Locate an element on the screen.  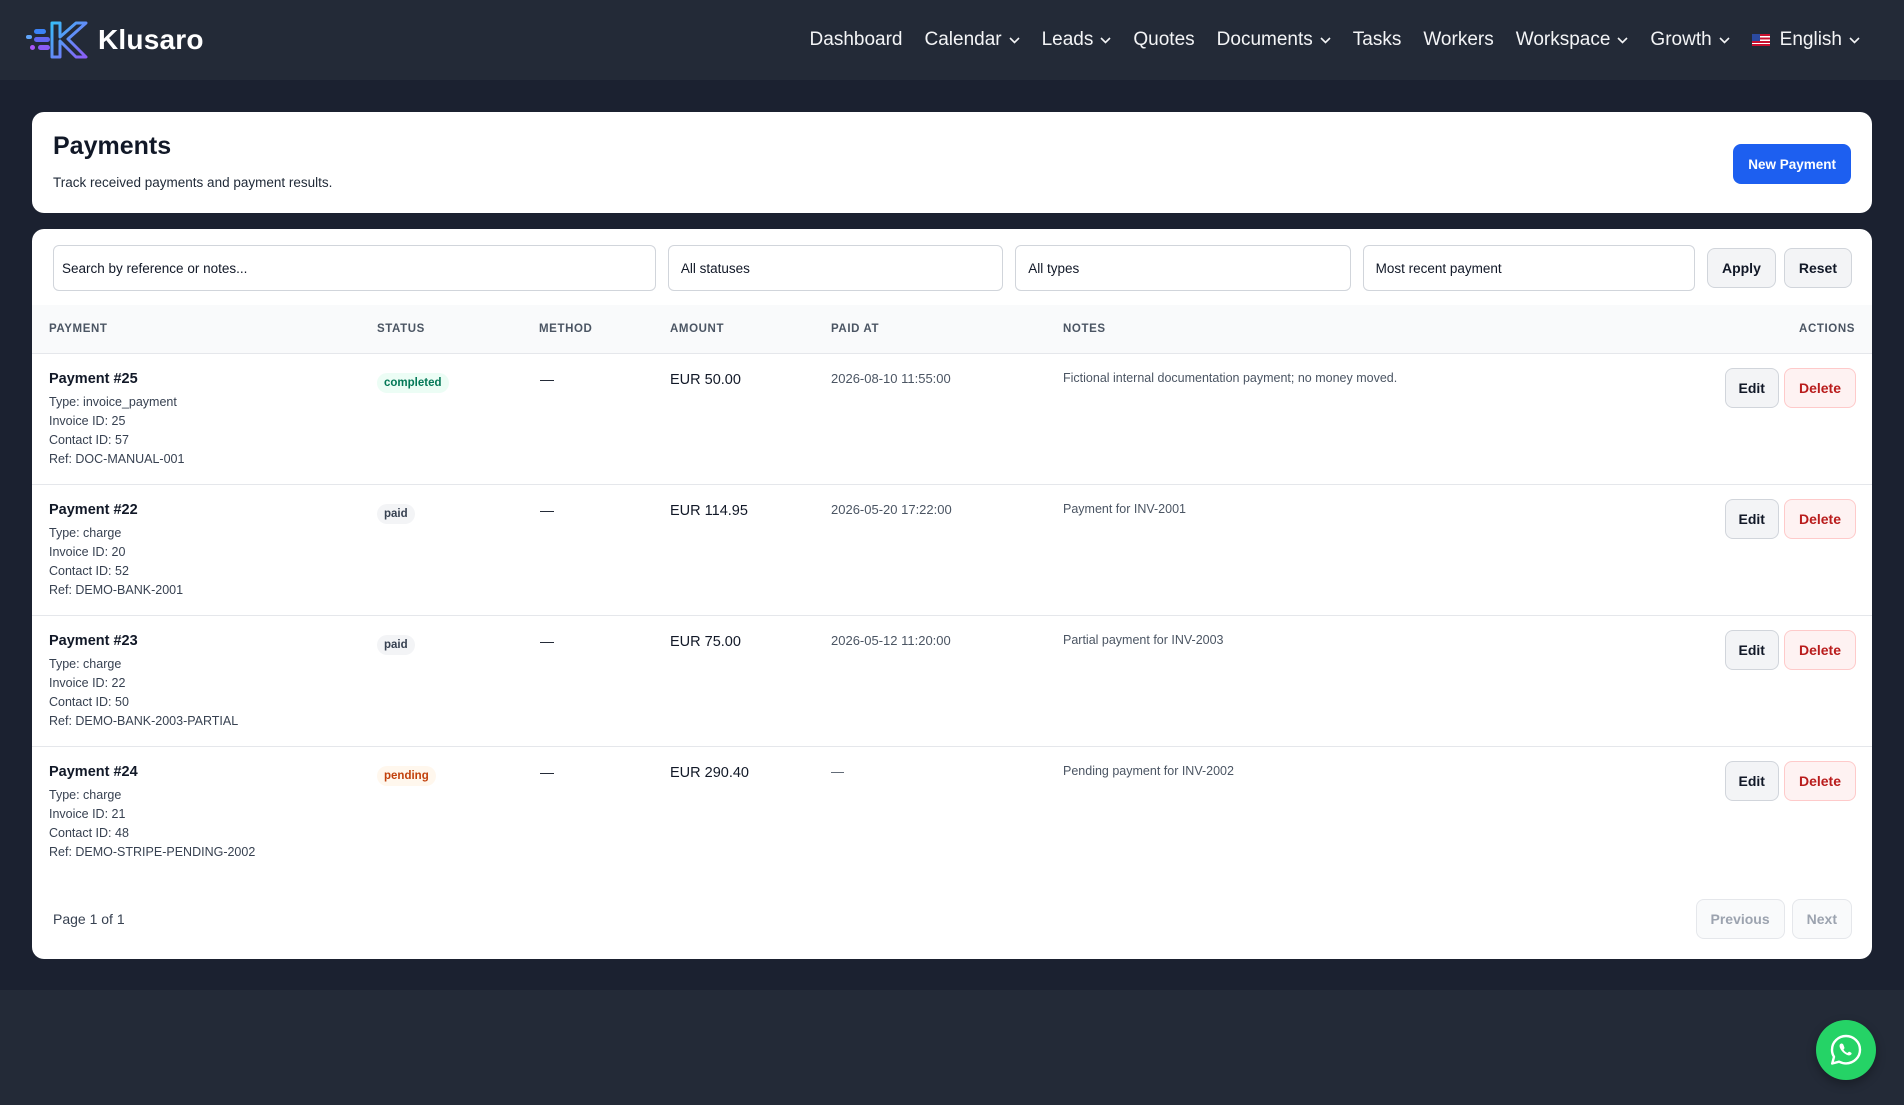
nav-documents: Documents is located at coordinates (1274, 40).